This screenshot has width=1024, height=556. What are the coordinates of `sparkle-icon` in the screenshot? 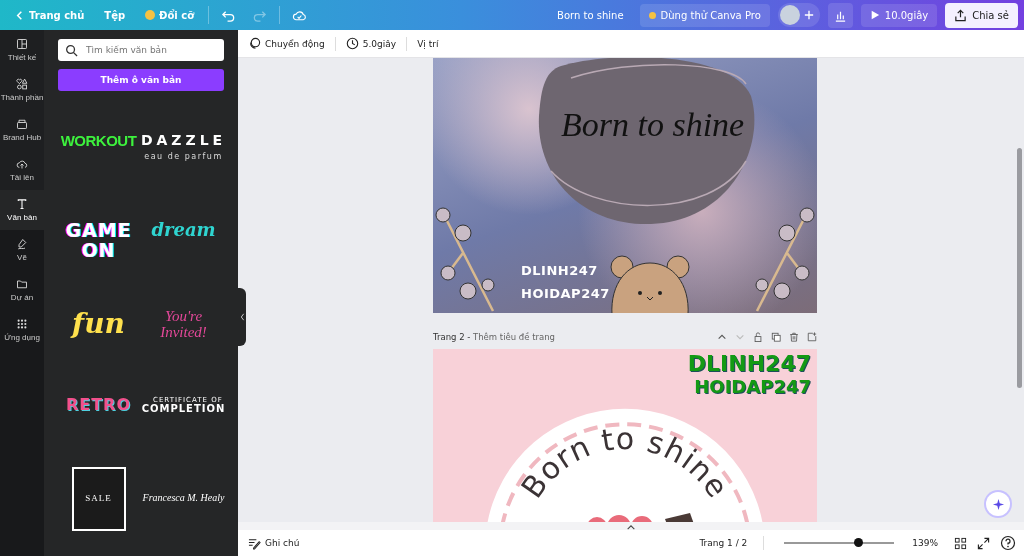 It's located at (998, 504).